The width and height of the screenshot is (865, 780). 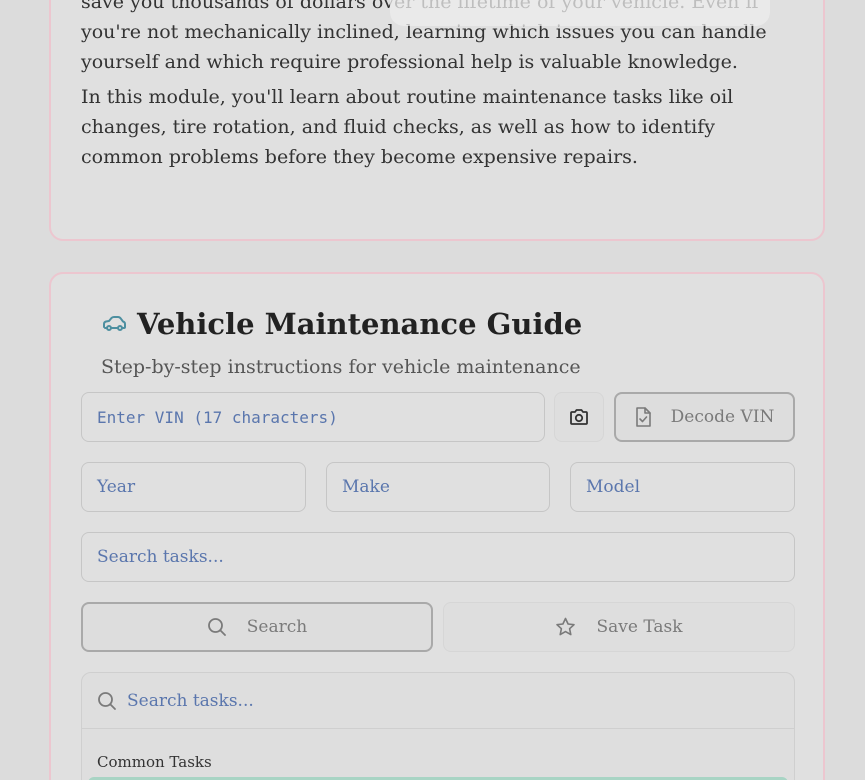 What do you see at coordinates (193, 487) in the screenshot?
I see `year-input: Year` at bounding box center [193, 487].